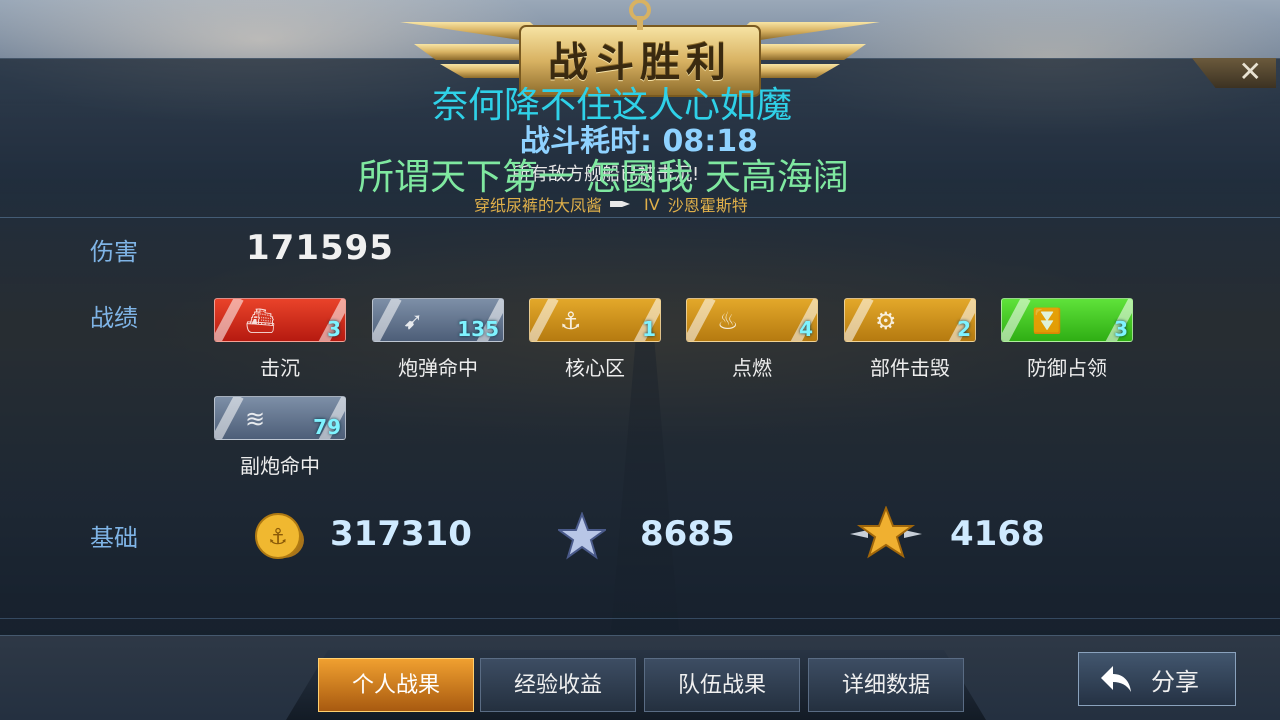 This screenshot has height=720, width=1280. Describe the element at coordinates (752, 368) in the screenshot. I see `medal-name: 点燃` at that location.